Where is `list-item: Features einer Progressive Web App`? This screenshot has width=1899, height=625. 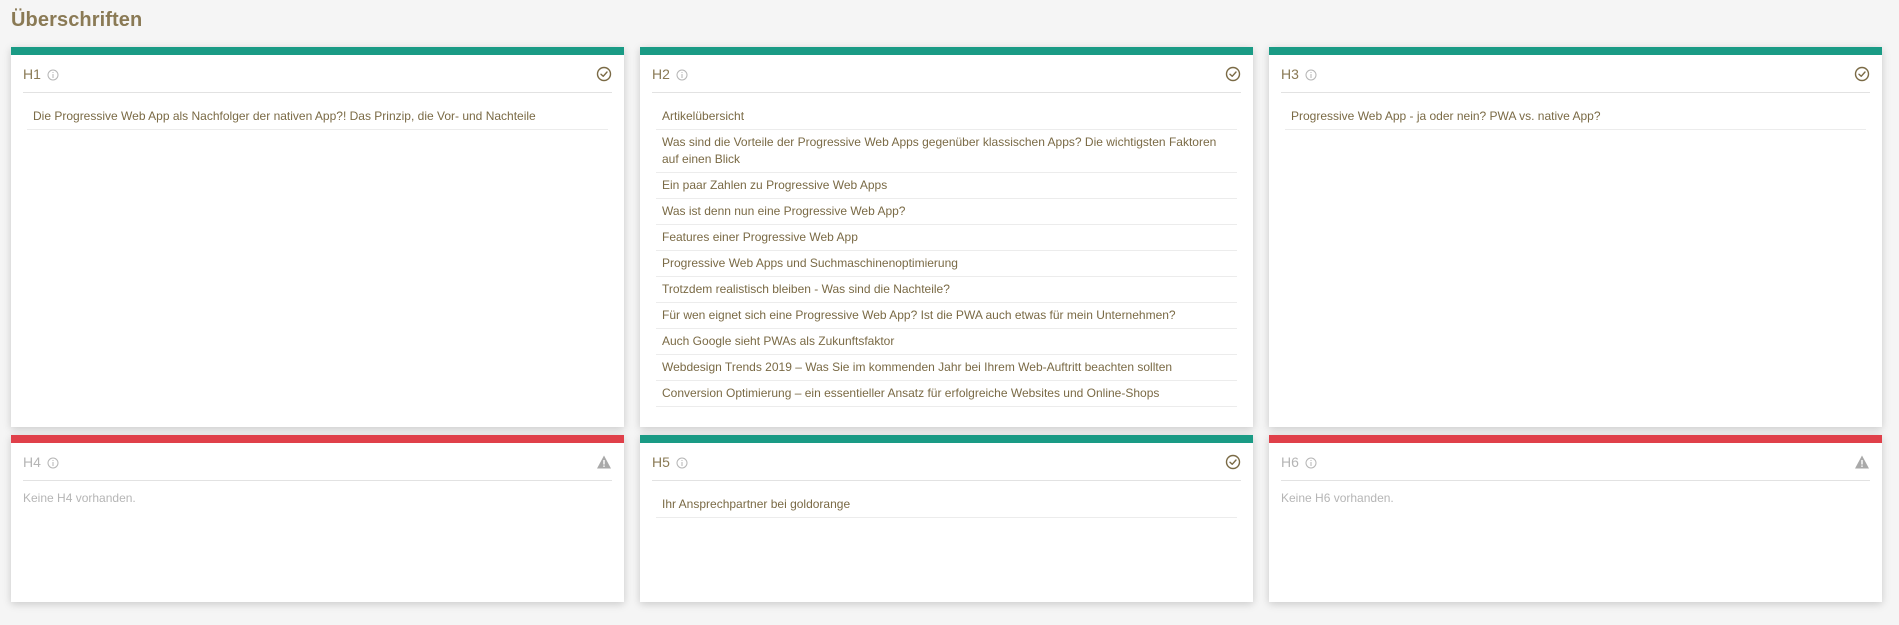
list-item: Features einer Progressive Web App is located at coordinates (946, 238).